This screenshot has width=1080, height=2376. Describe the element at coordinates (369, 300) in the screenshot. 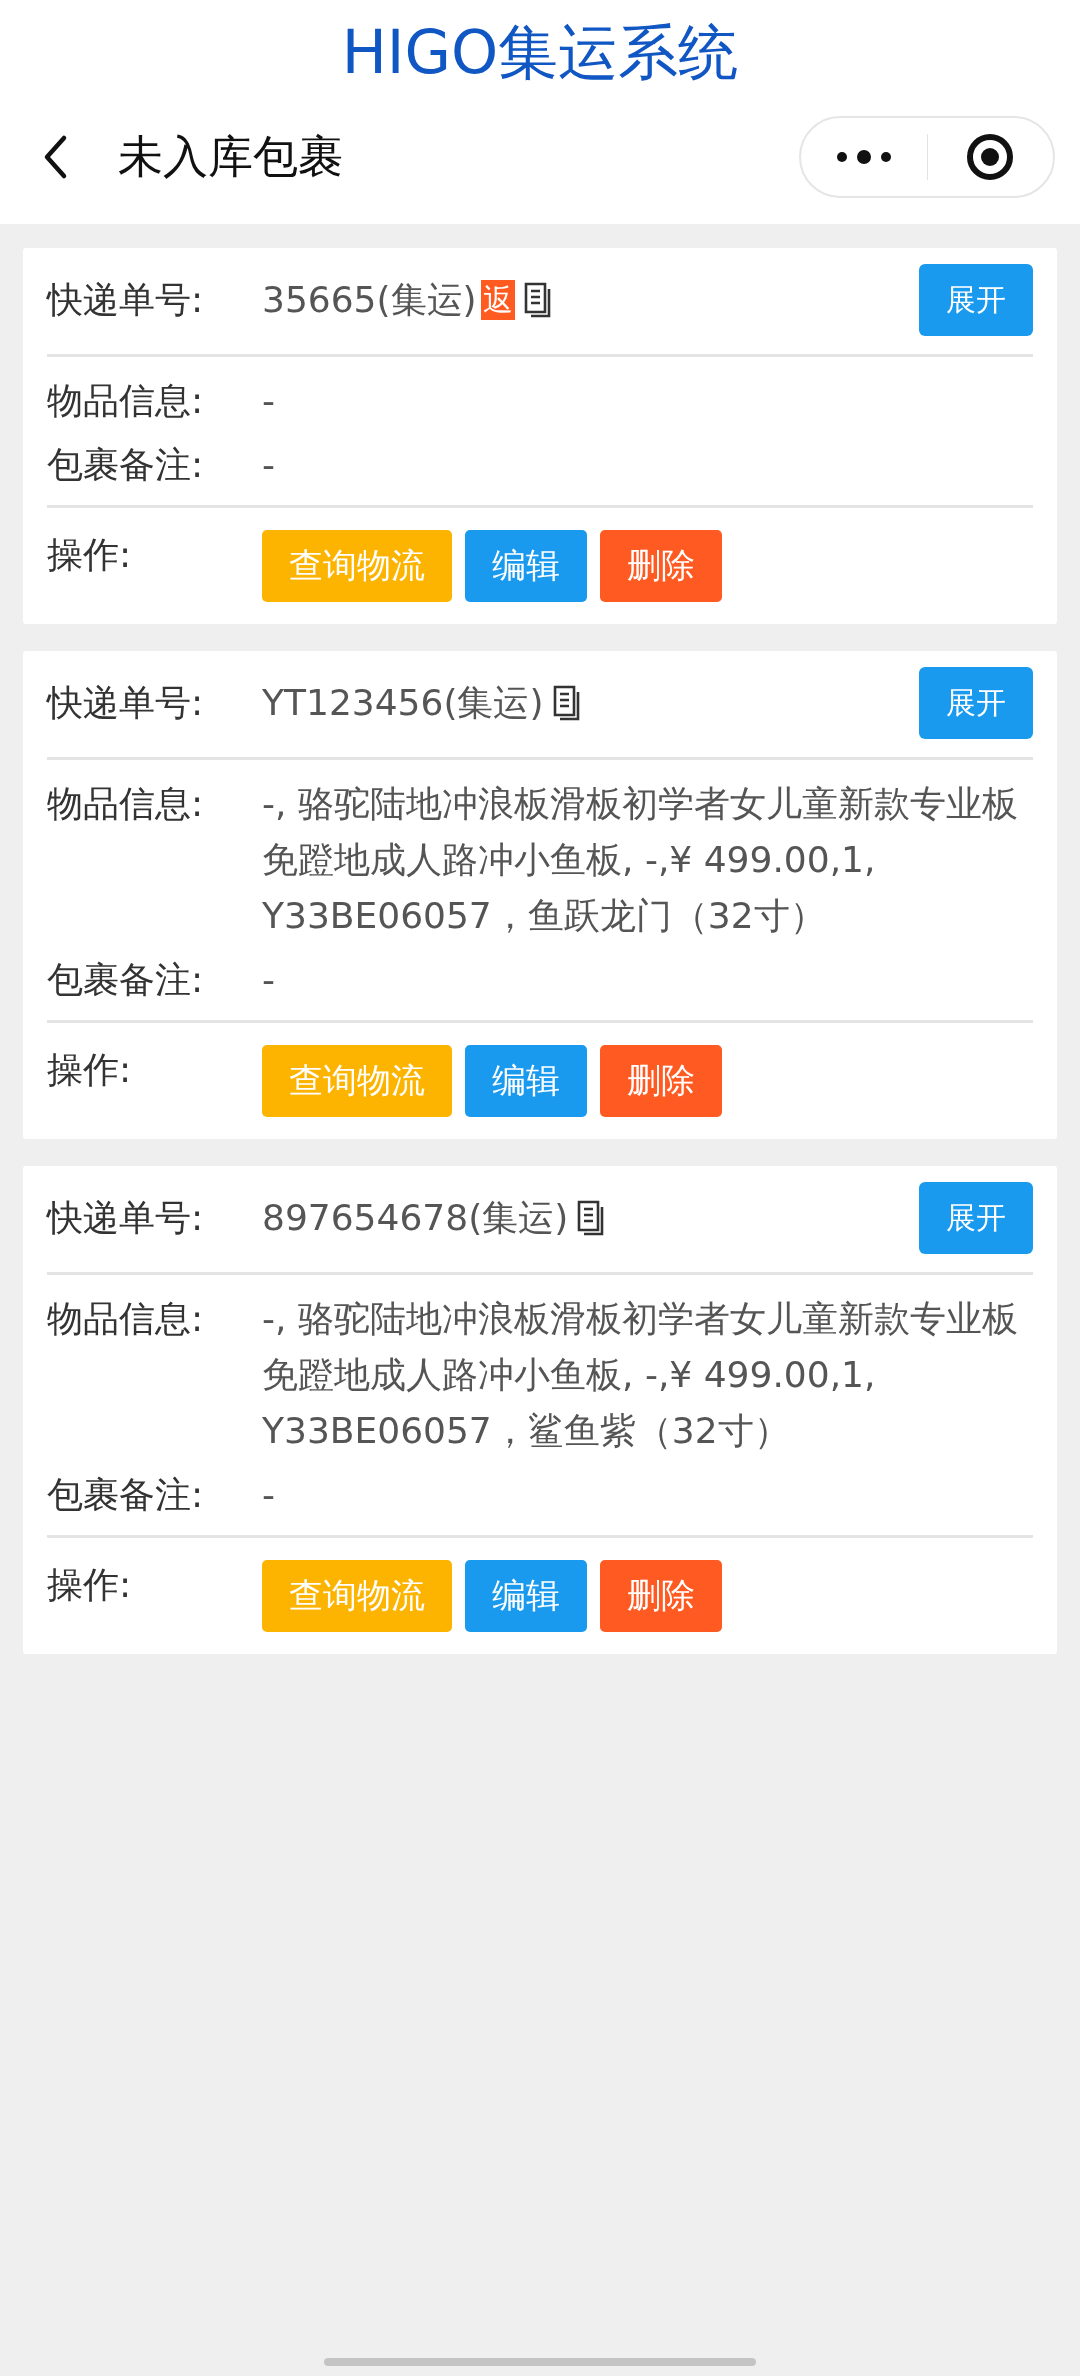

I see `tracking-number: 35665(集运)` at that location.